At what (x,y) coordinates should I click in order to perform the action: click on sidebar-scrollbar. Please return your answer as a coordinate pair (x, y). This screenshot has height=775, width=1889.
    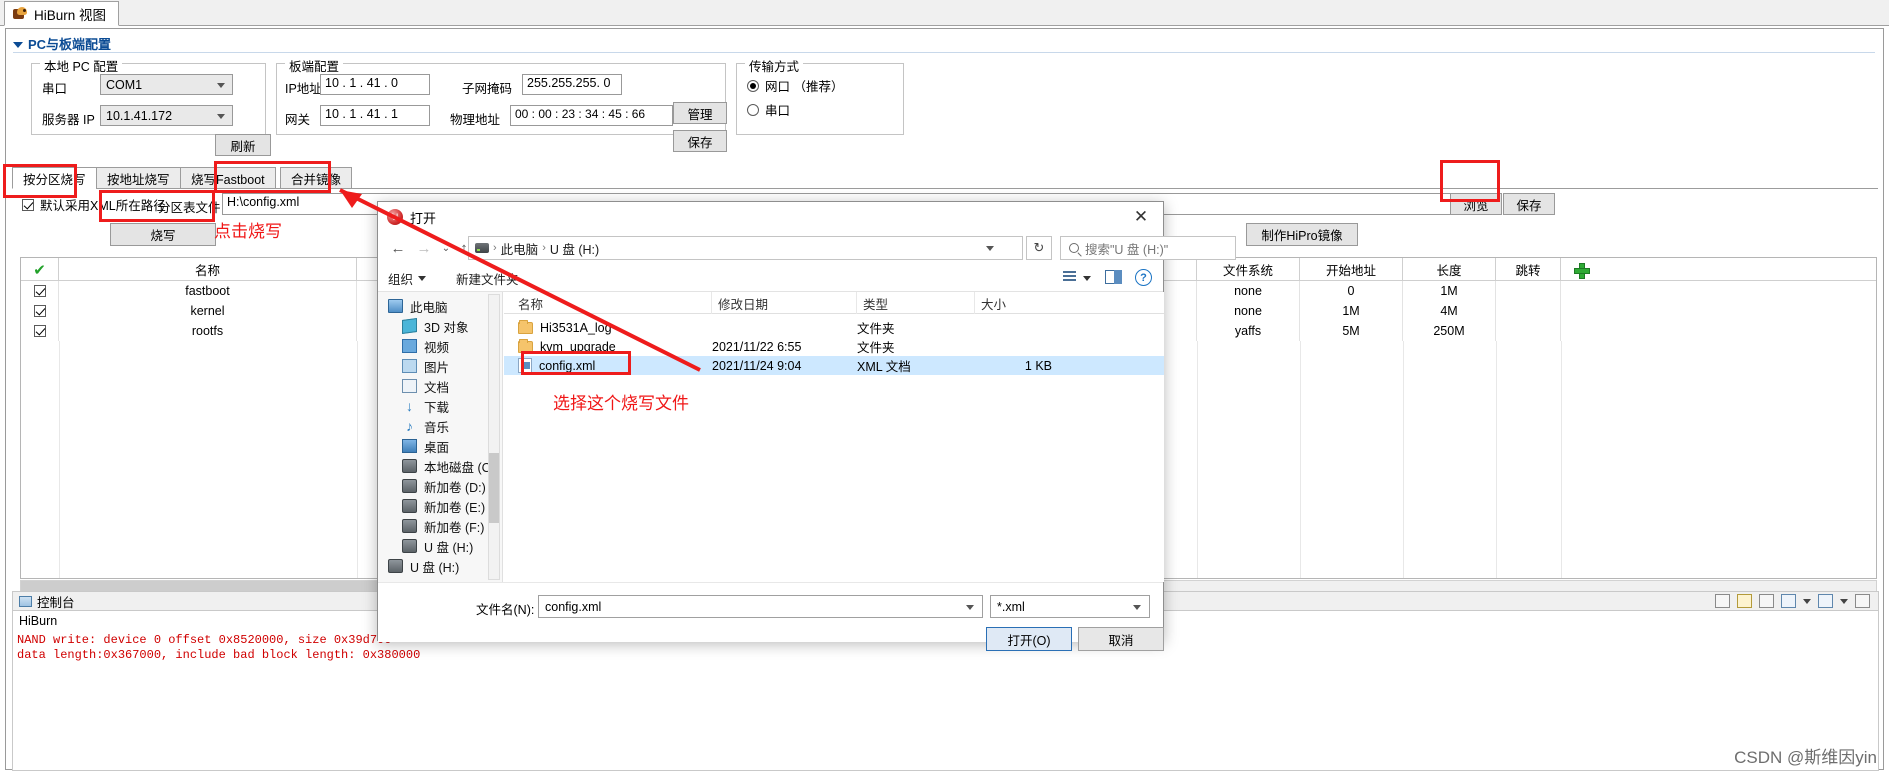
    Looking at the image, I should click on (494, 437).